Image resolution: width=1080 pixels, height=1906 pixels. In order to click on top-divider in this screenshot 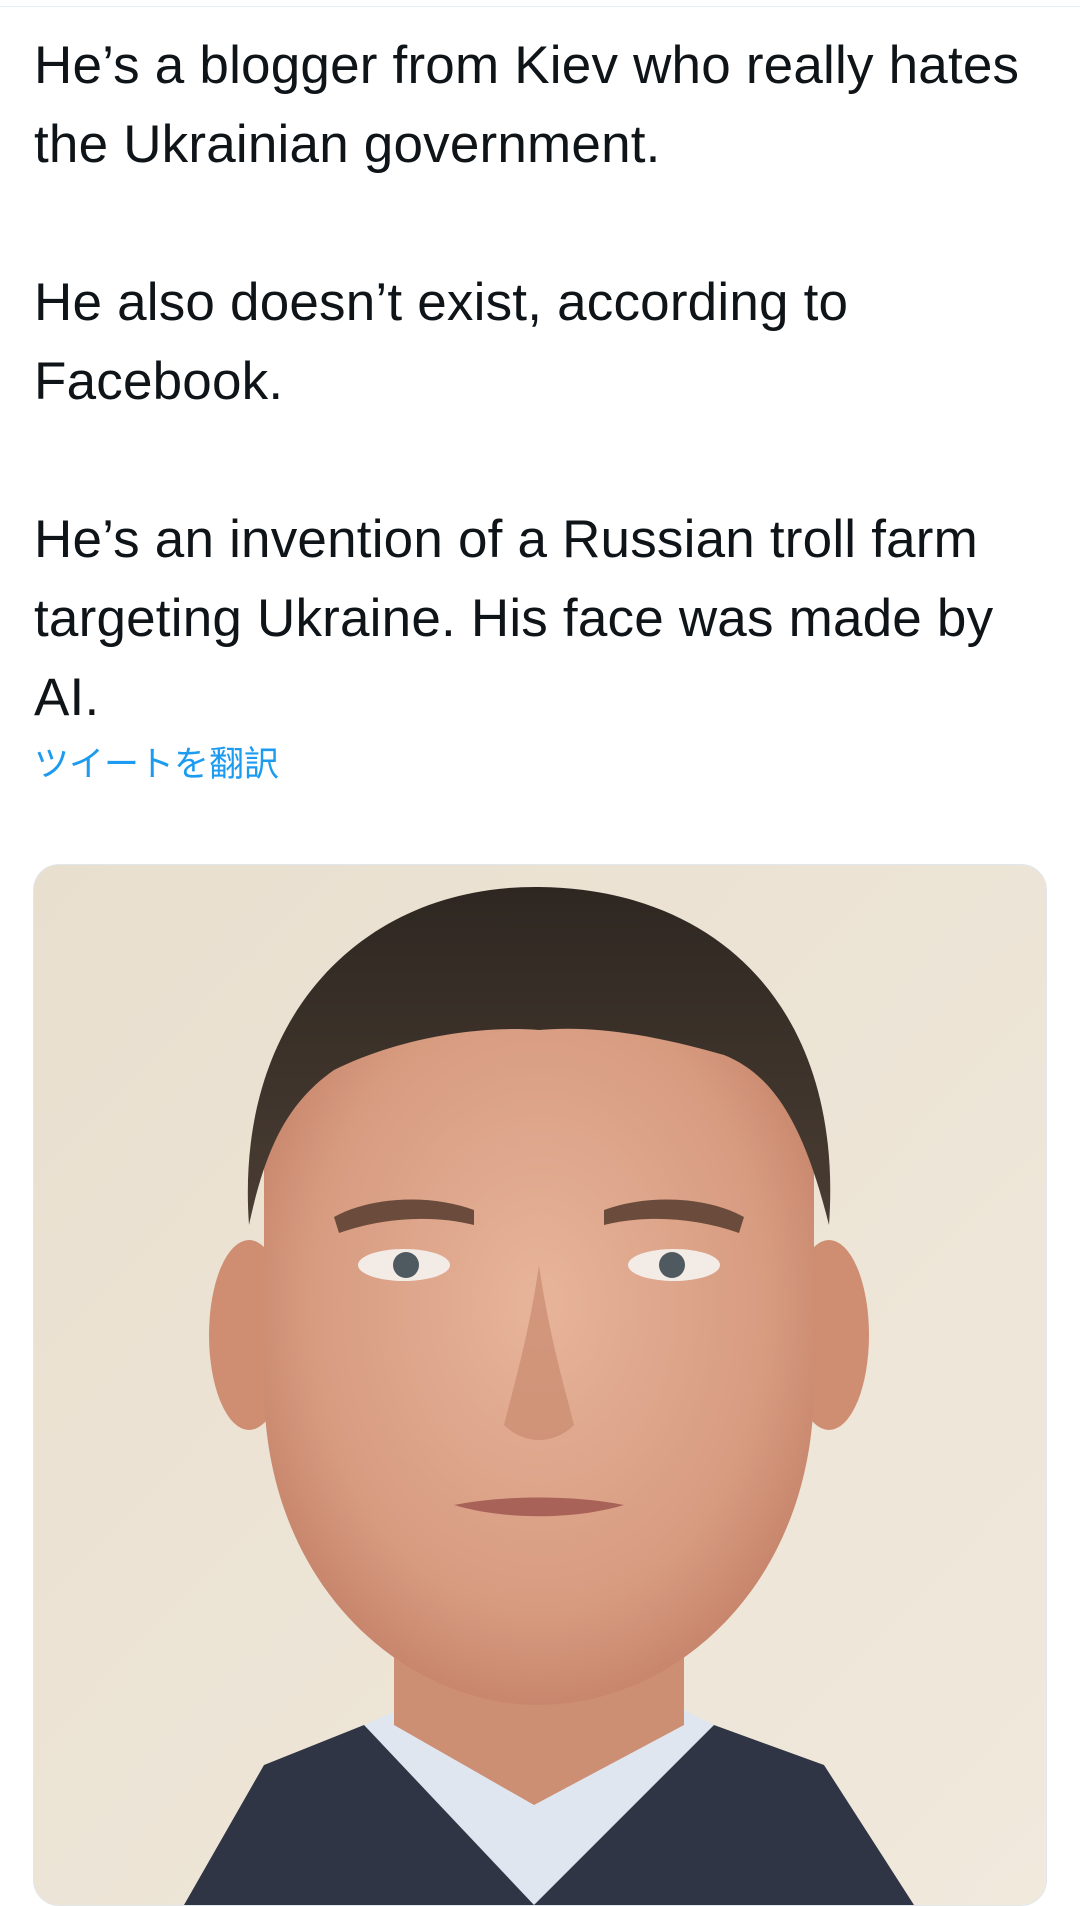, I will do `click(540, 6)`.